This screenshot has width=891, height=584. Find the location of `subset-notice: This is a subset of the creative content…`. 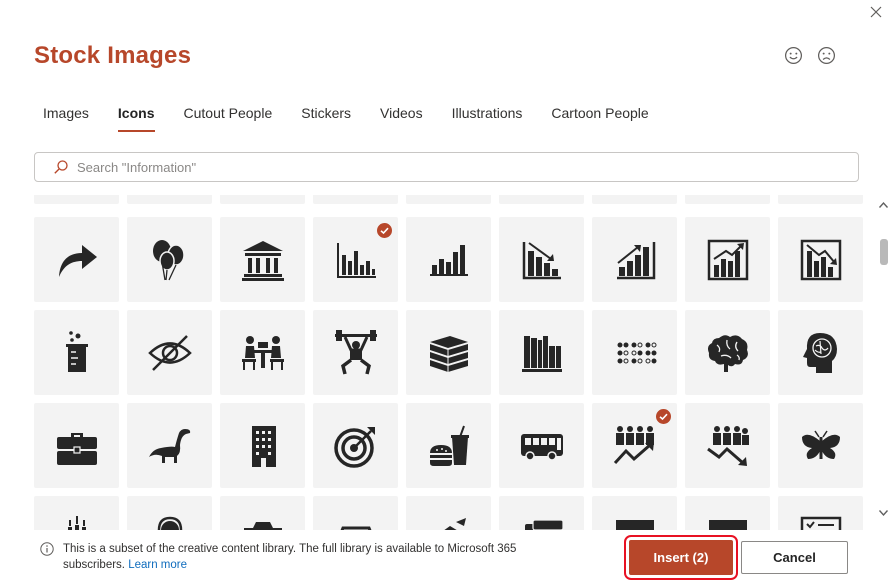

subset-notice: This is a subset of the creative content… is located at coordinates (285, 557).